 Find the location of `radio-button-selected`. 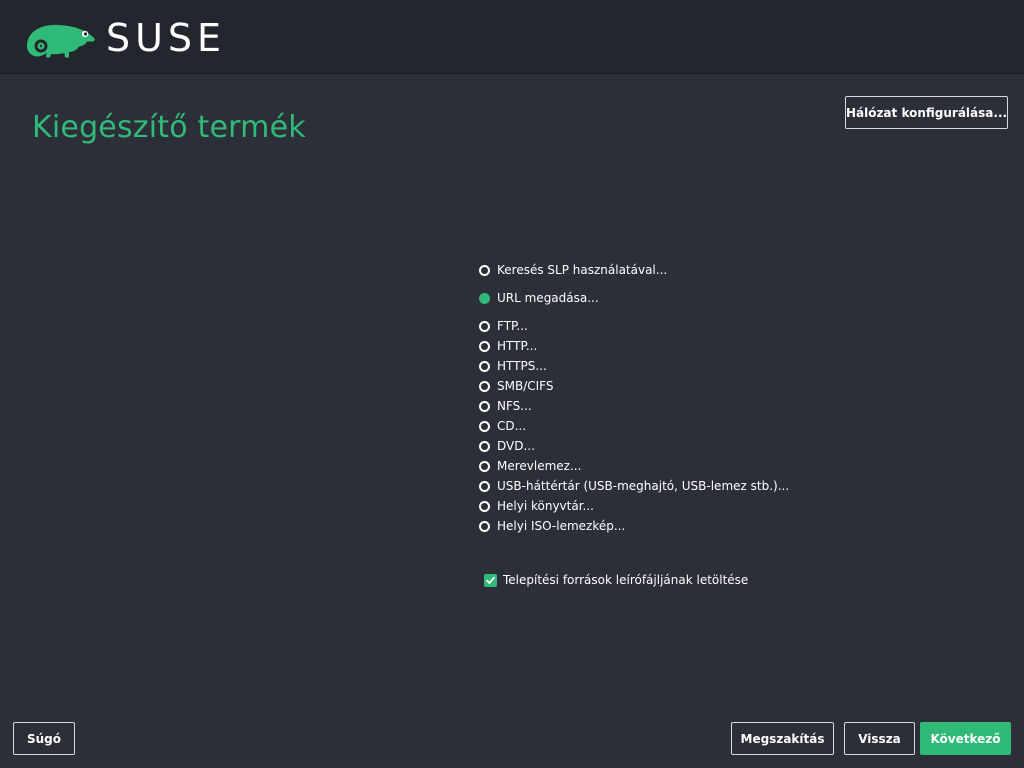

radio-button-selected is located at coordinates (484, 298).